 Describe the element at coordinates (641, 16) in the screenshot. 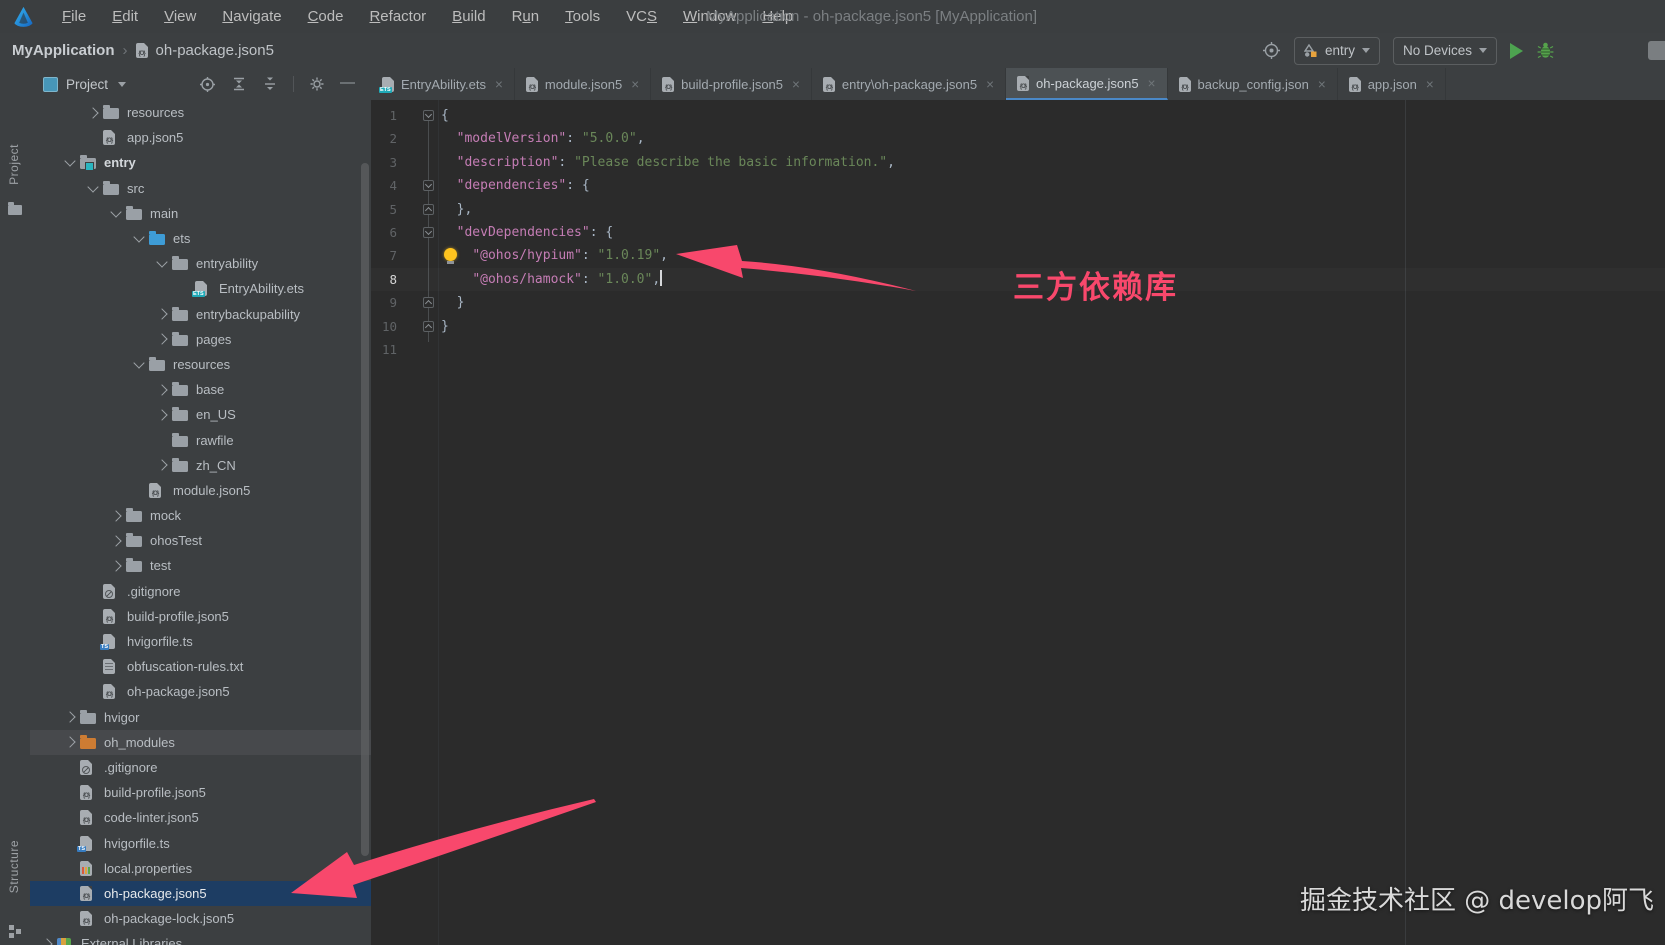

I see `menu-item-vcs: VCS` at that location.